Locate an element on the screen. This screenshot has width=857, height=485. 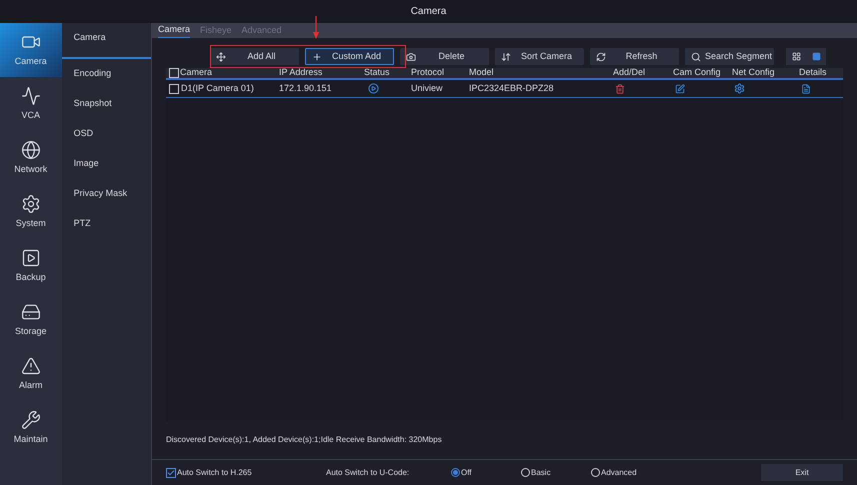
sort-icon is located at coordinates (506, 57).